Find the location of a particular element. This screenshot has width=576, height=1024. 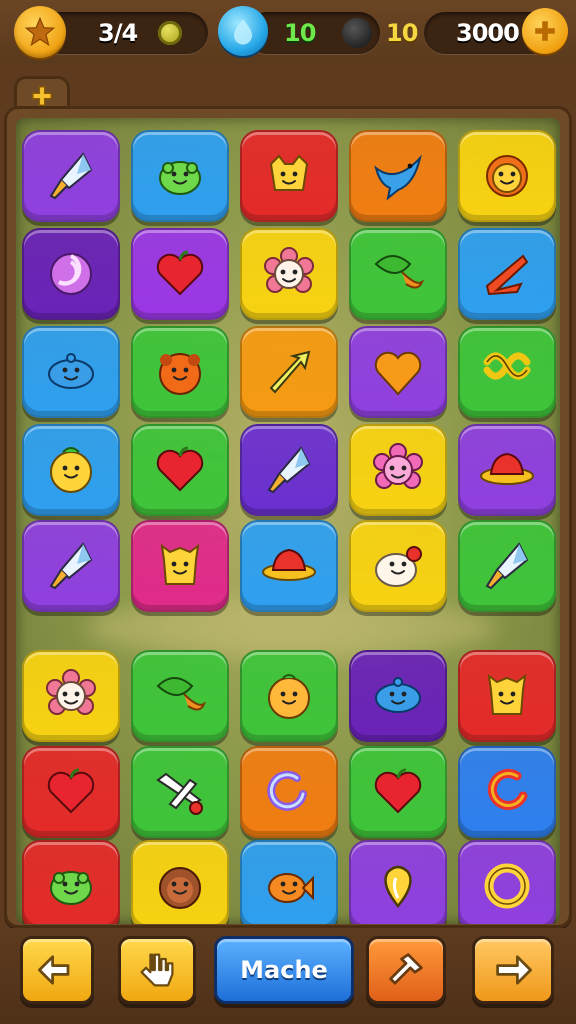

tile-r4-c5 is located at coordinates (507, 470).